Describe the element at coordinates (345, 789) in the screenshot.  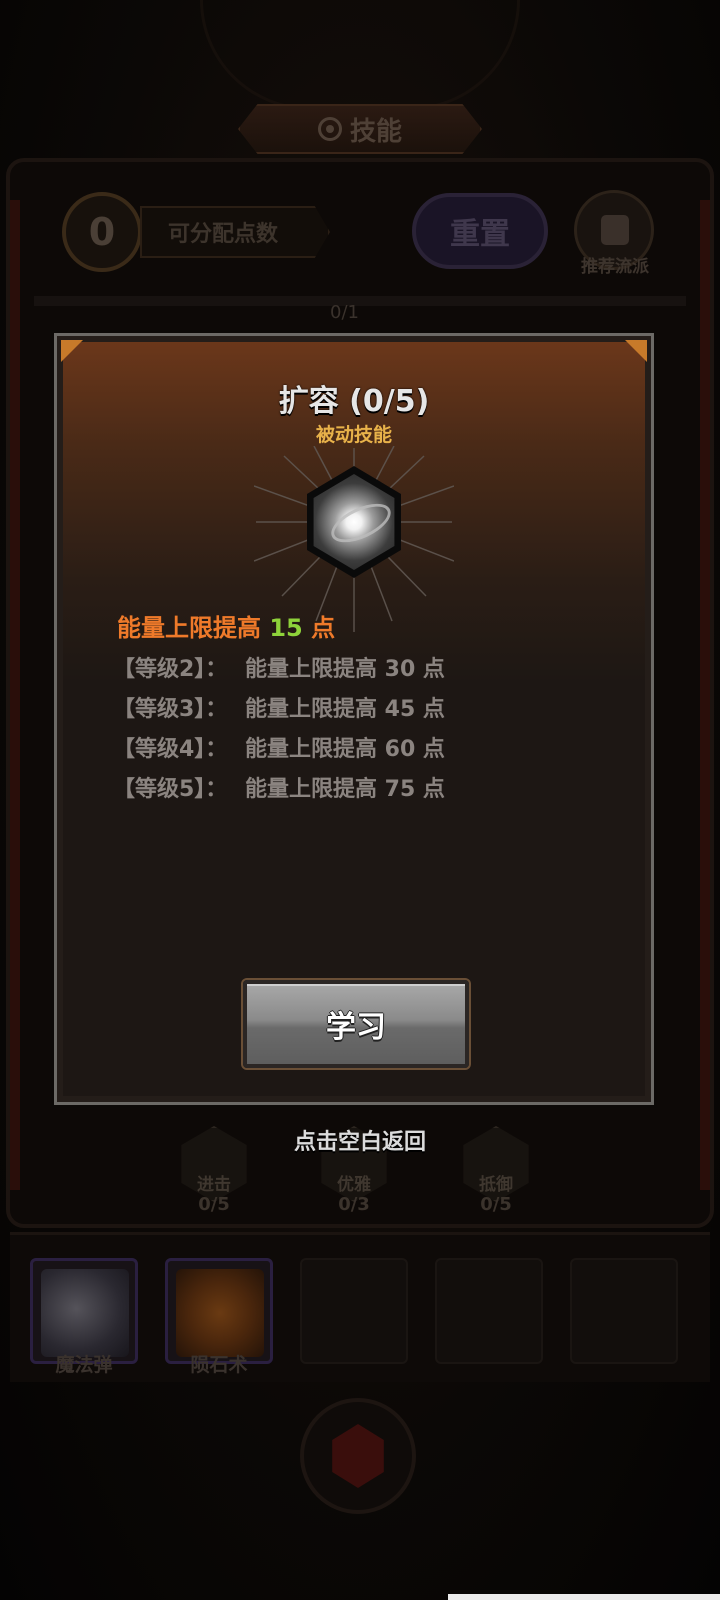
I see `level-effect: 能量上限提高 75 点` at that location.